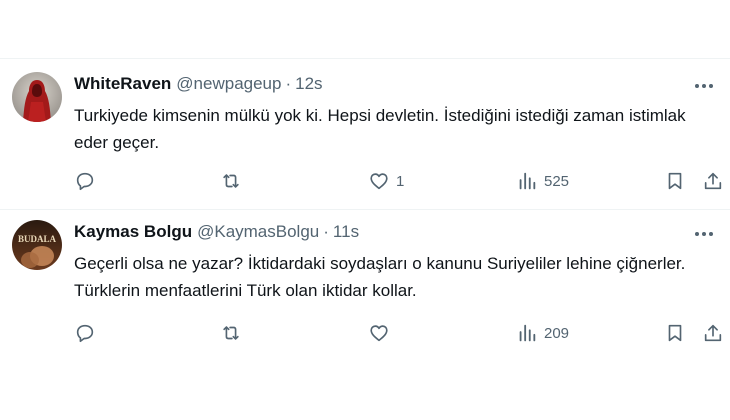  Describe the element at coordinates (346, 232) in the screenshot. I see `timestamp: 11s` at that location.